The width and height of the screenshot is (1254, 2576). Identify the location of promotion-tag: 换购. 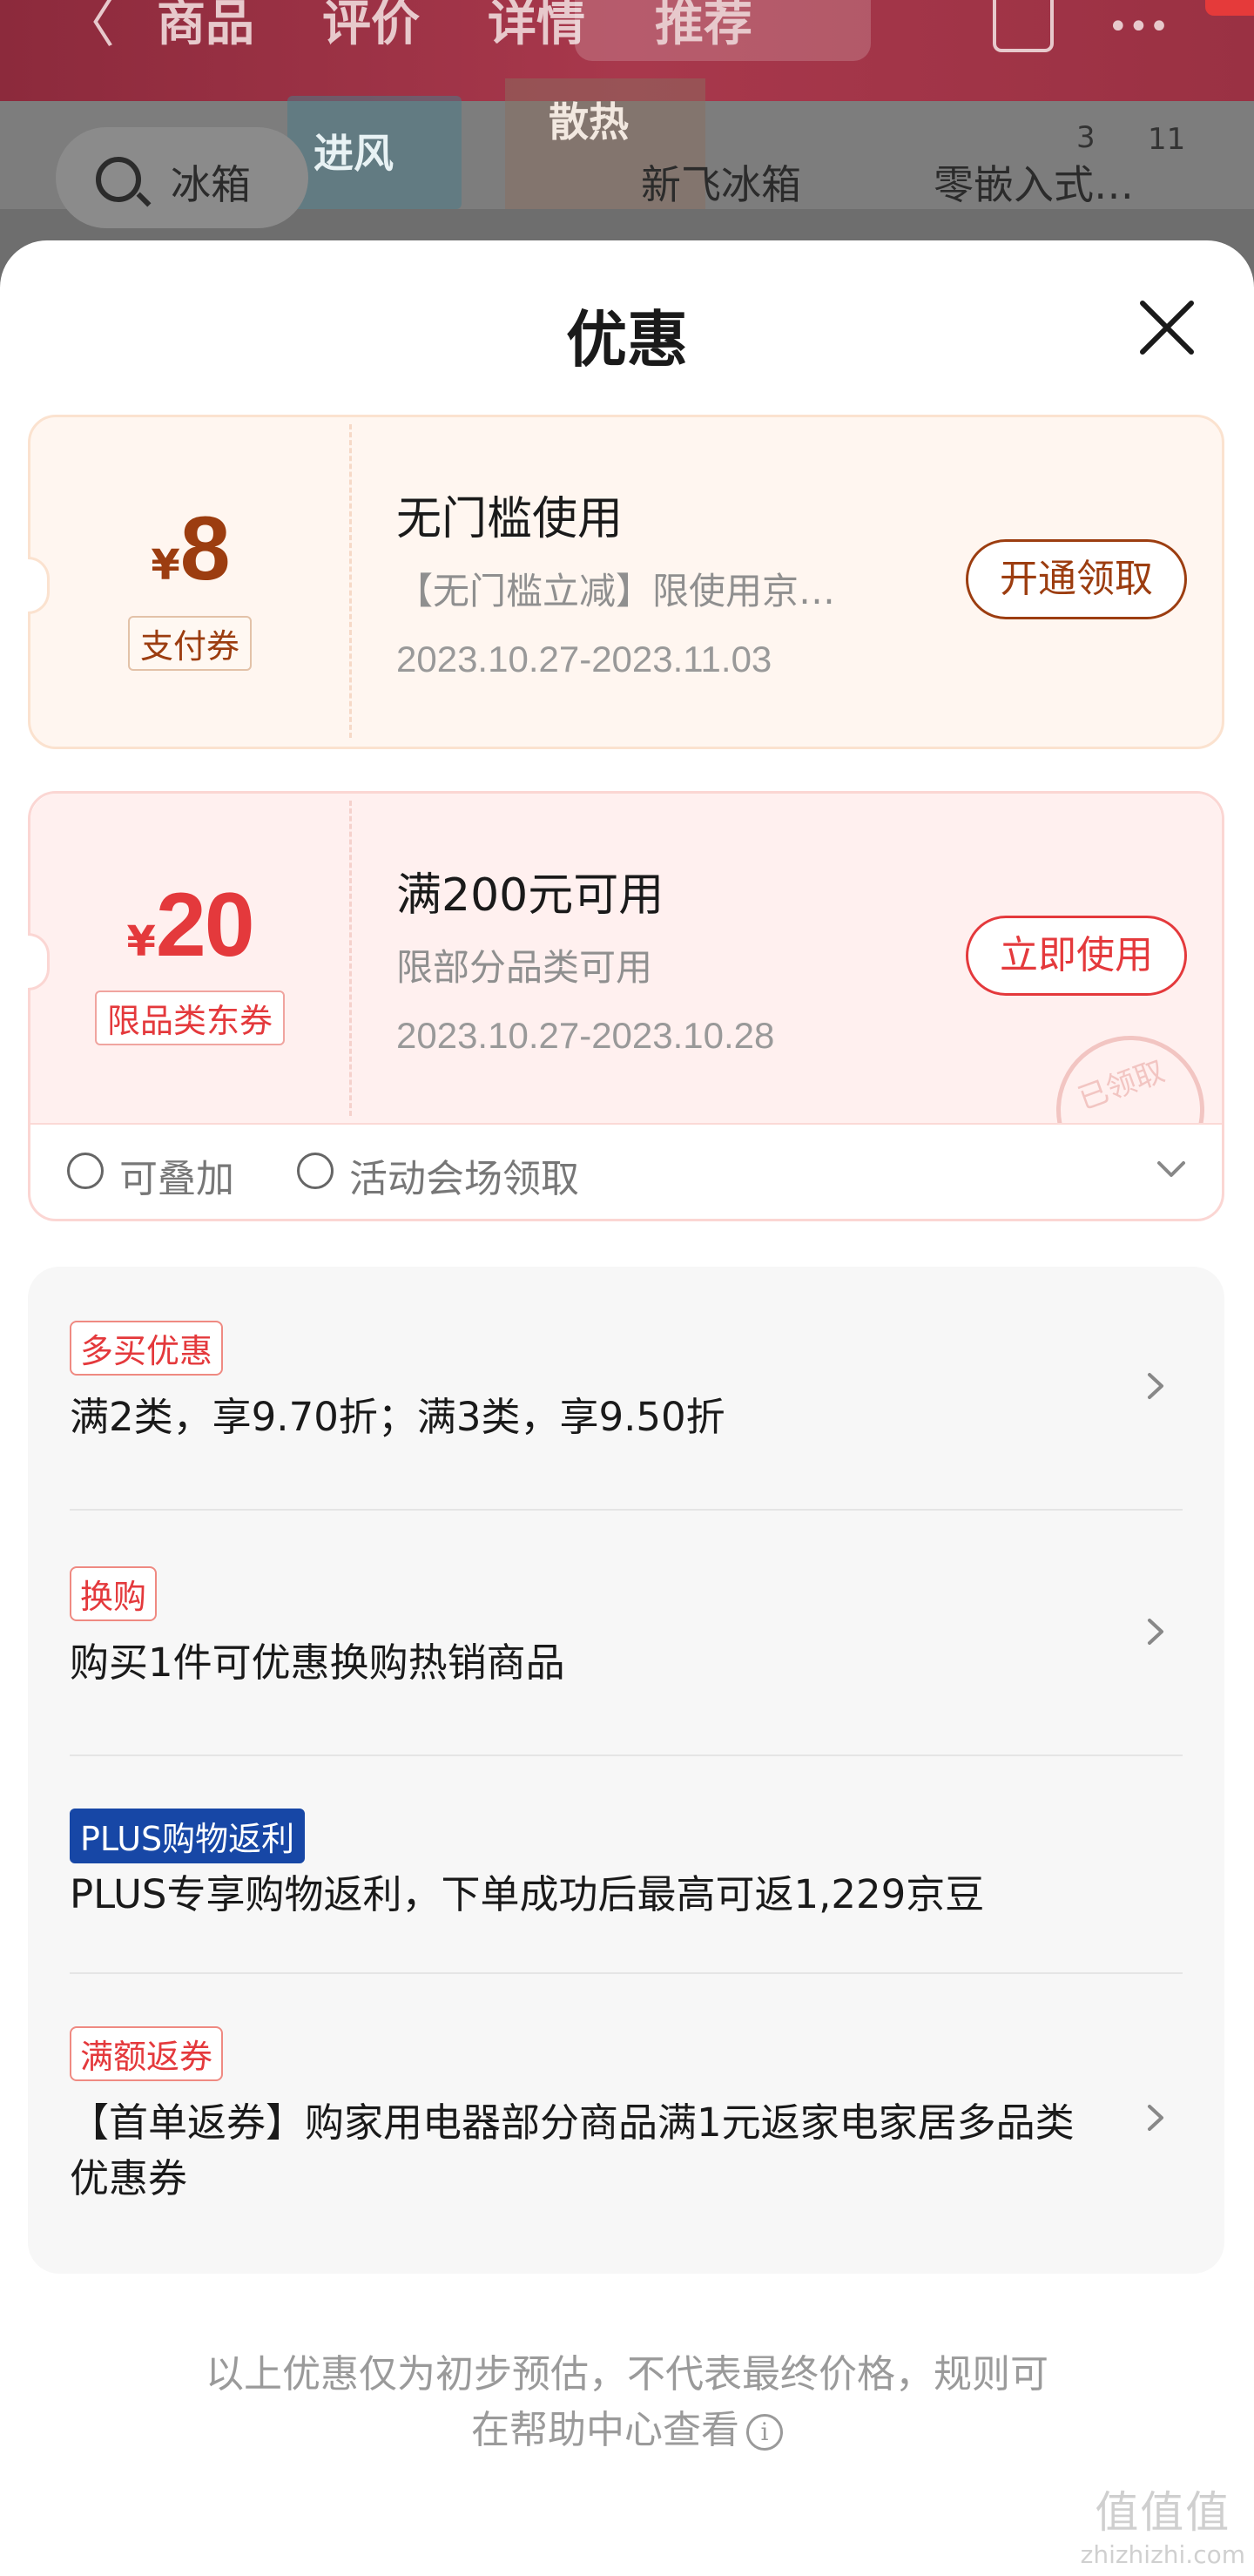
(114, 1593).